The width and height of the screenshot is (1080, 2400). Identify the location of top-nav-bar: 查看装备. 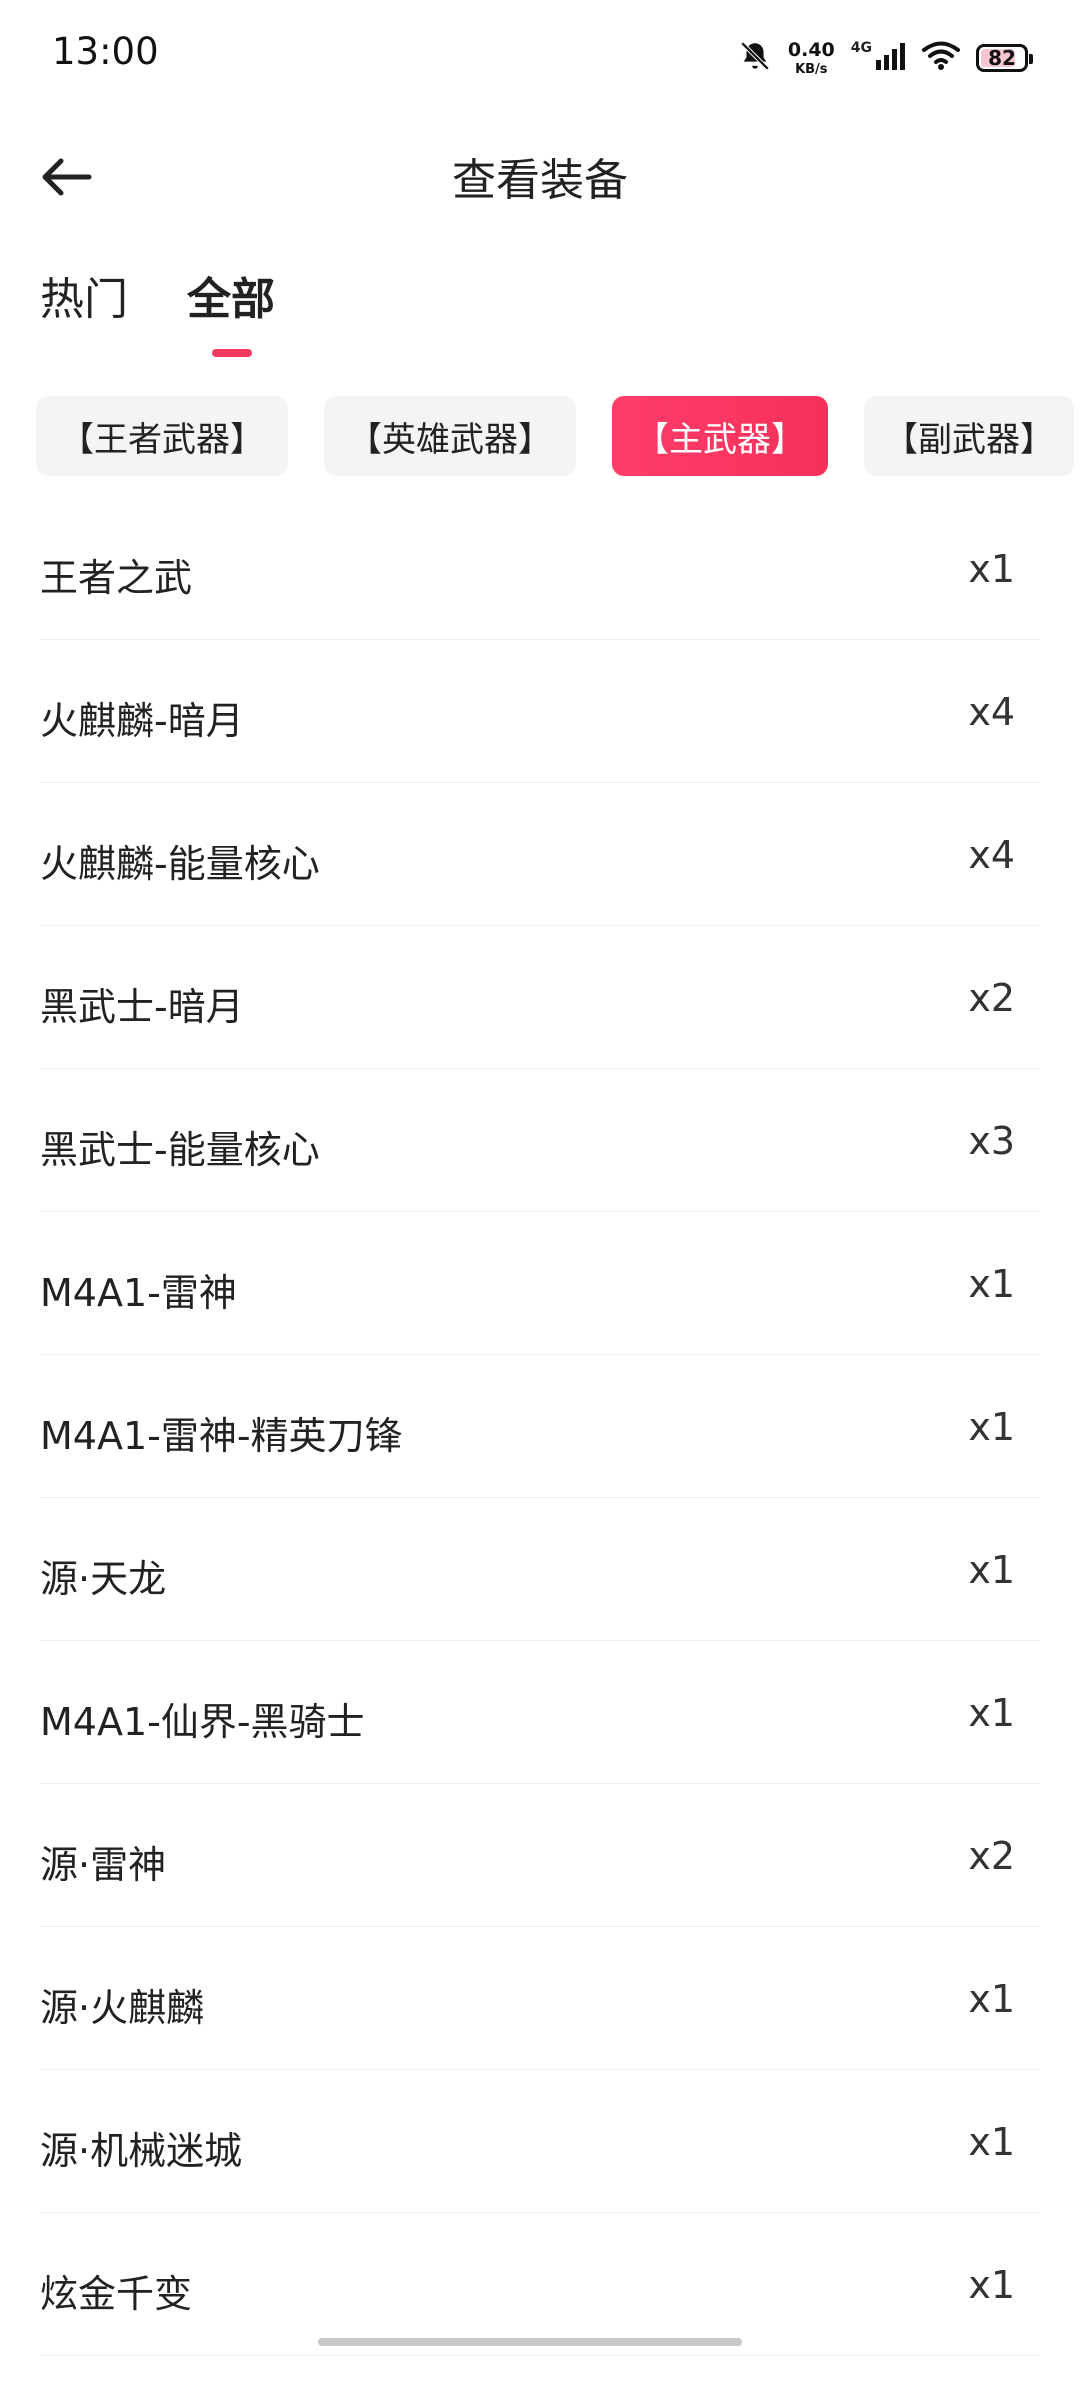
(540, 175).